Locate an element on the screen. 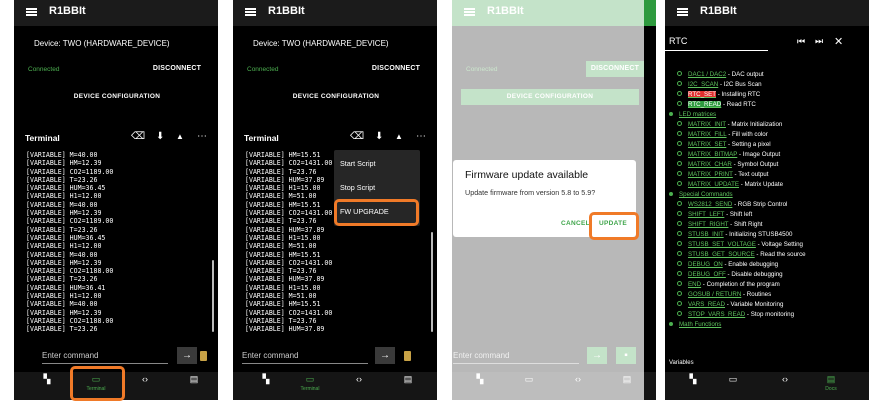 The height and width of the screenshot is (401, 875). doc-link: MATRIX_FILL is located at coordinates (707, 134).